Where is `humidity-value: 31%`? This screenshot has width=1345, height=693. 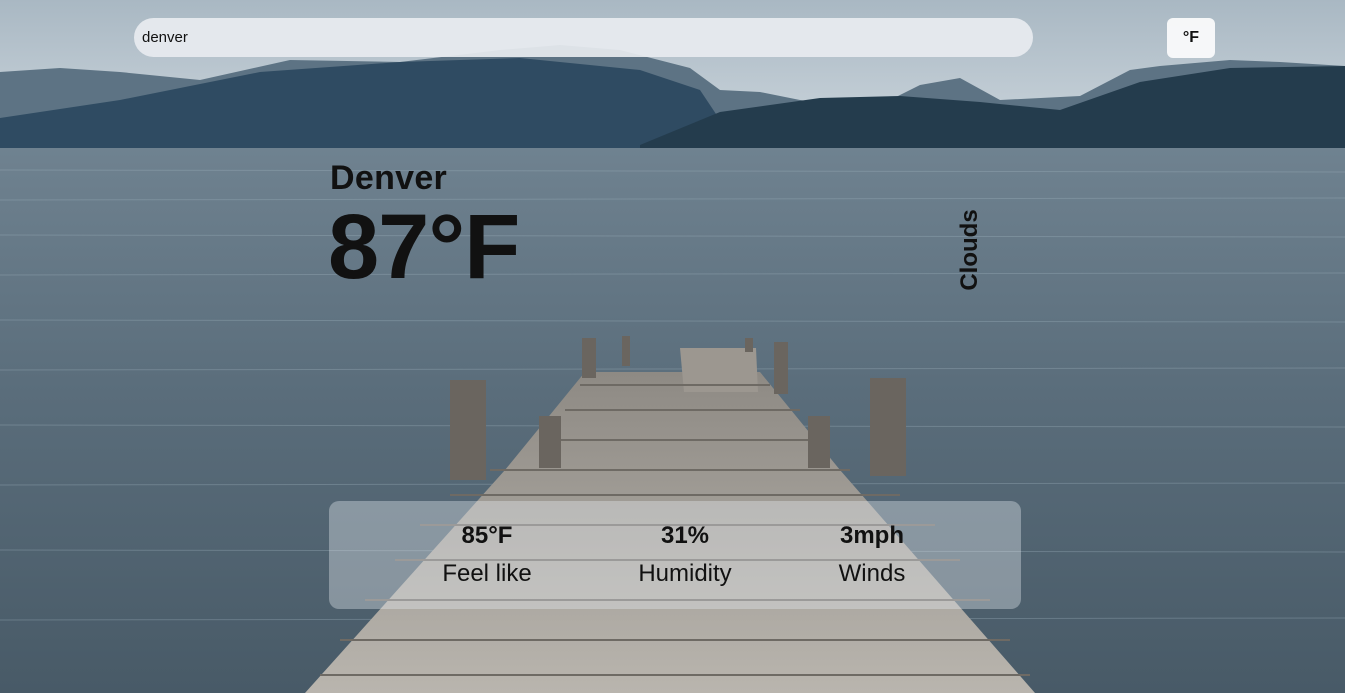 humidity-value: 31% is located at coordinates (685, 535).